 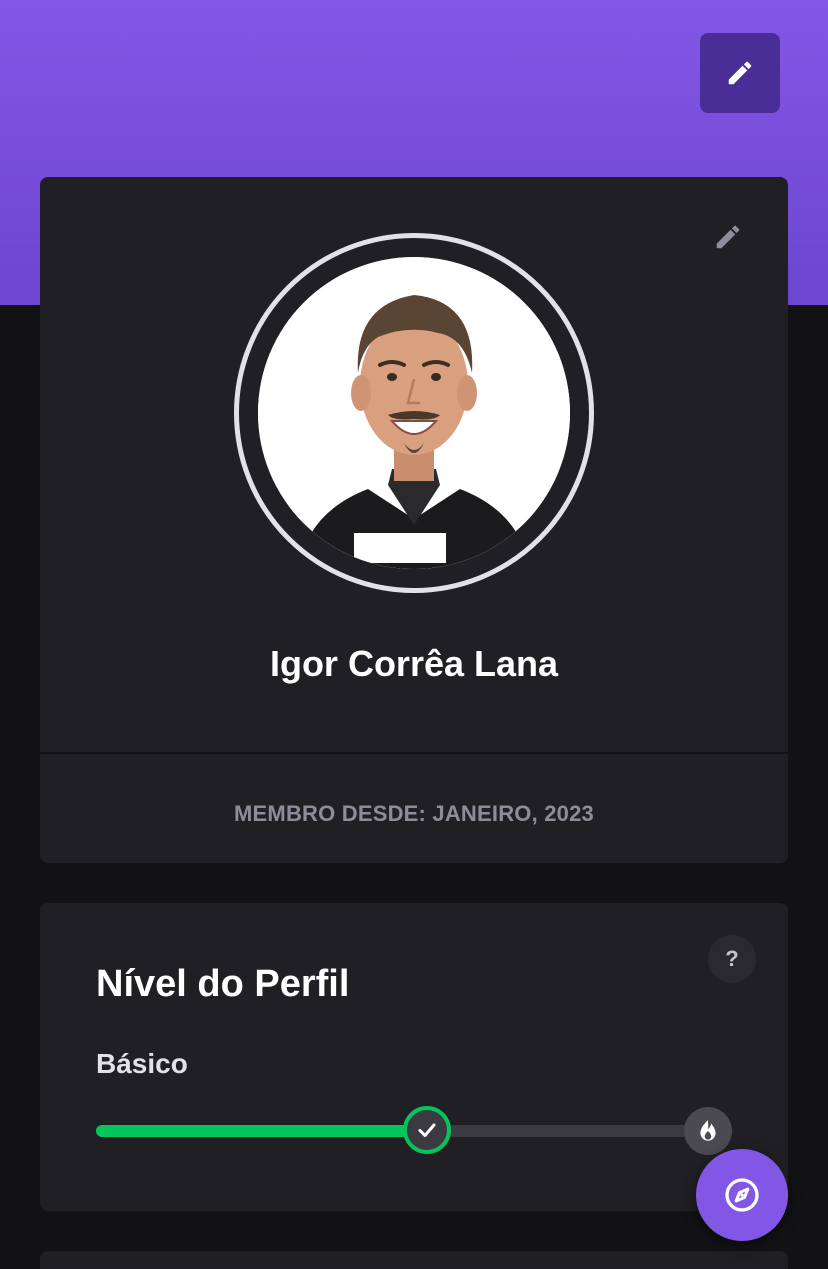 I want to click on fire-icon, so click(x=708, y=1130).